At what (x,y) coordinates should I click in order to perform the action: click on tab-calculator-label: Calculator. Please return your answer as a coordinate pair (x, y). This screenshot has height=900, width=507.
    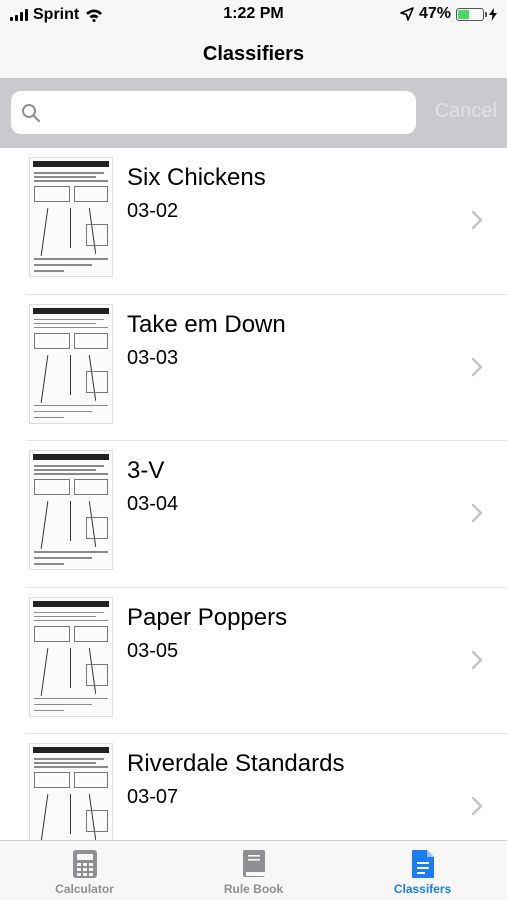
    Looking at the image, I should click on (84, 889).